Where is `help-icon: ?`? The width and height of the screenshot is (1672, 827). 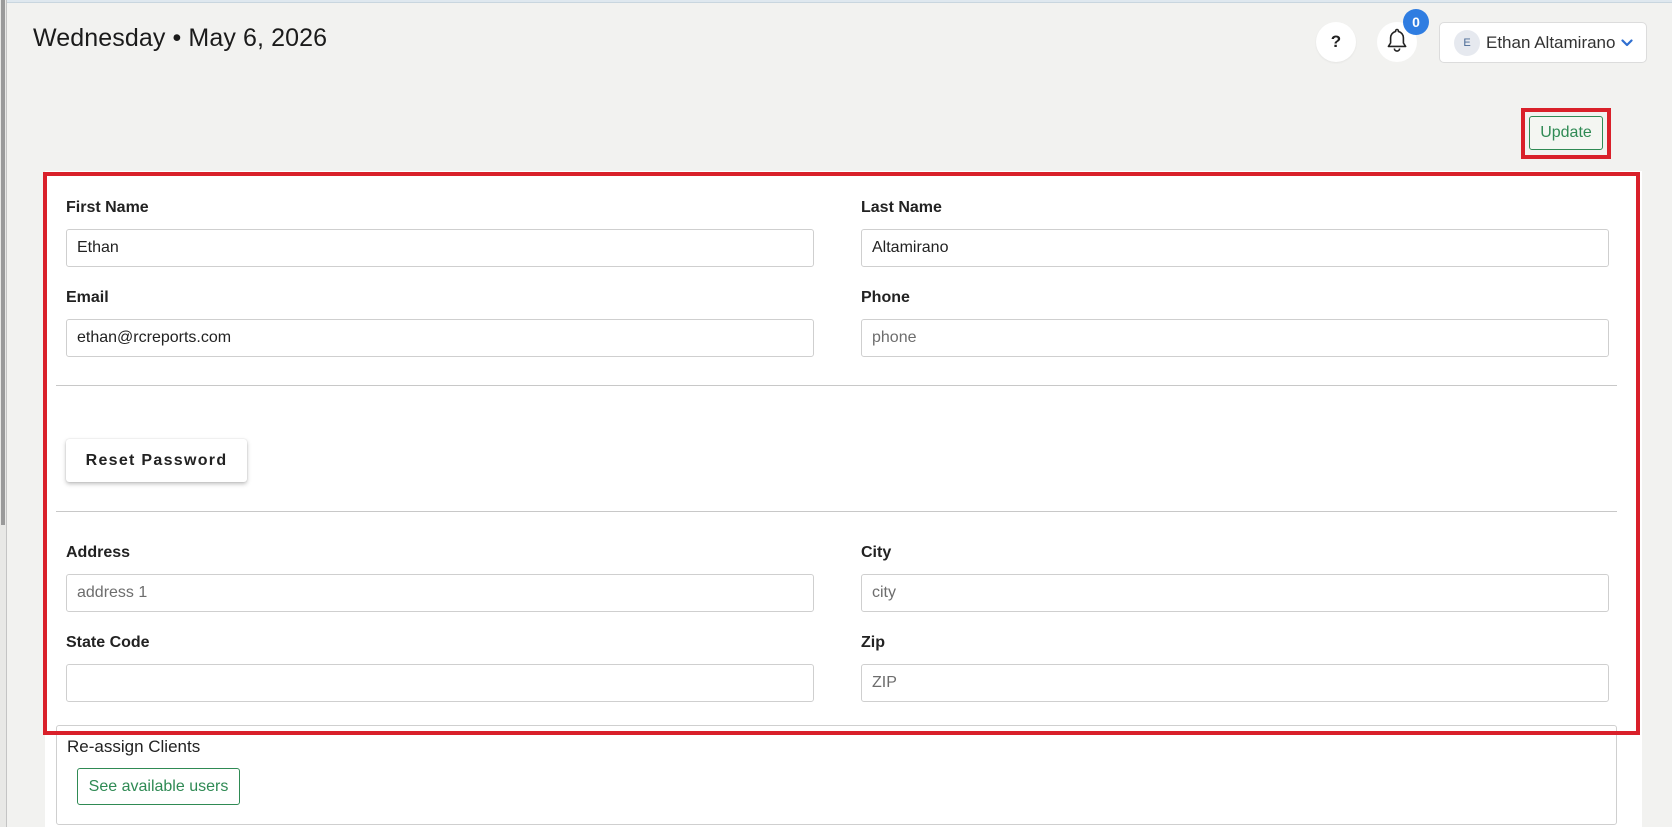
help-icon: ? is located at coordinates (1336, 41).